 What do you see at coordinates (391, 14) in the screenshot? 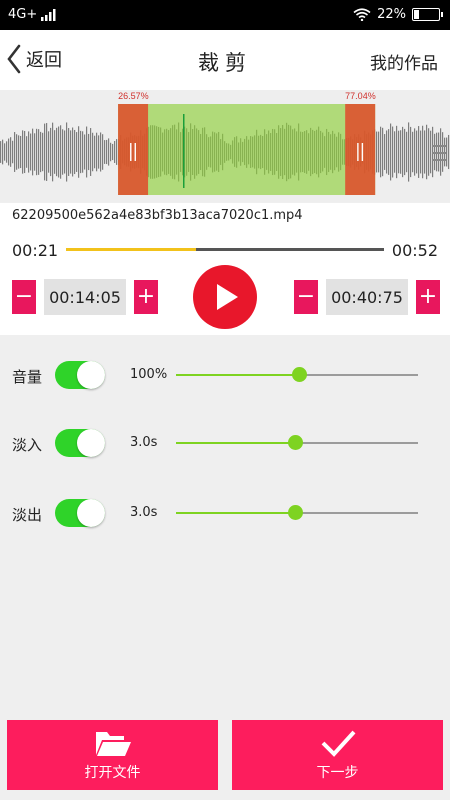
I see `battery-percent: 22%` at bounding box center [391, 14].